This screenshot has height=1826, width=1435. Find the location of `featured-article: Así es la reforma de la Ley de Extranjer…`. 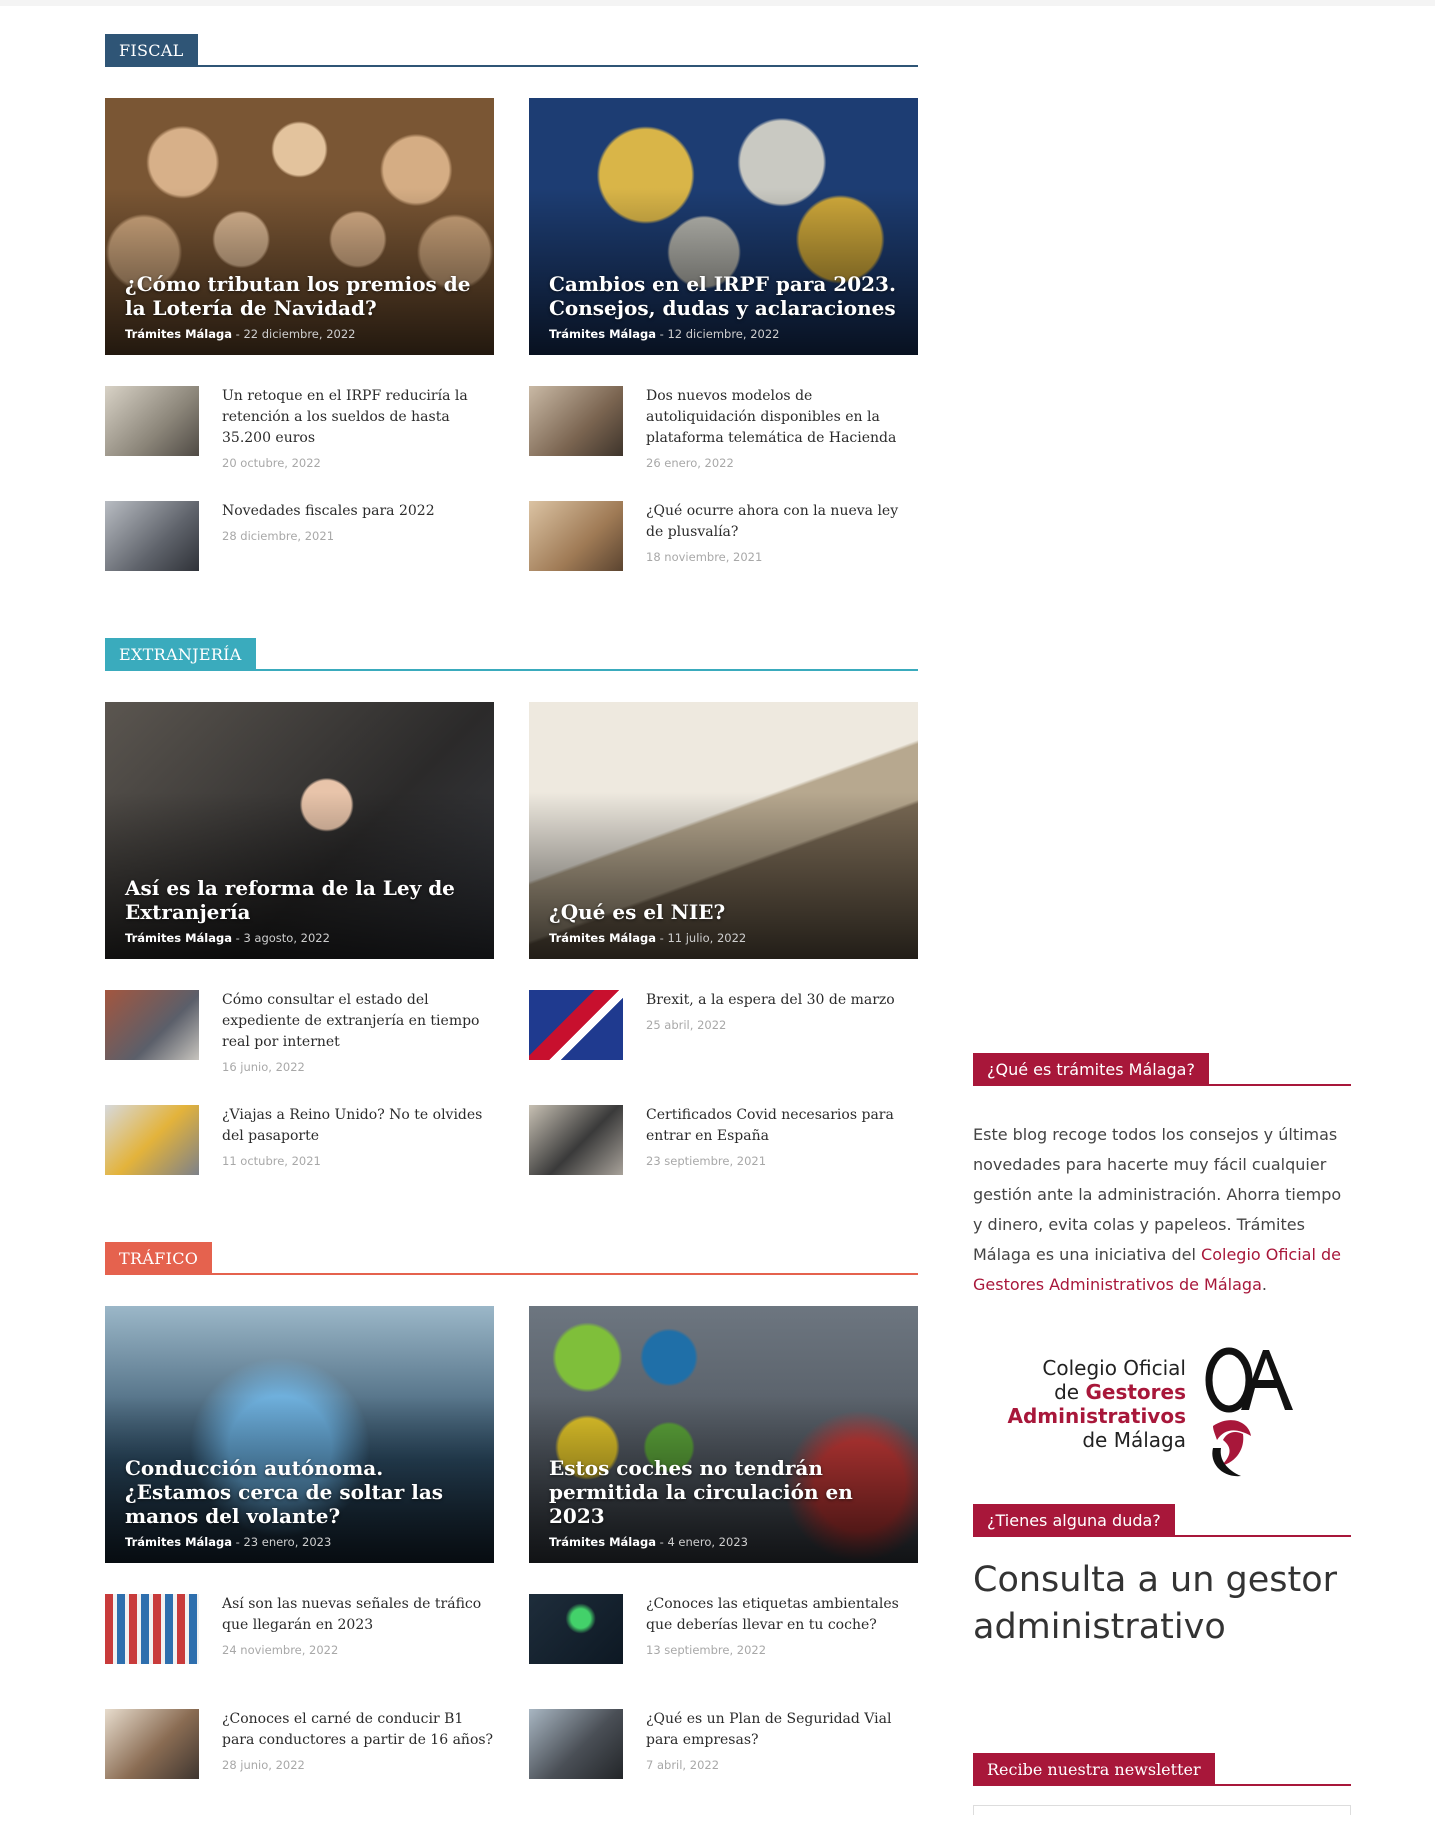

featured-article: Así es la reforma de la Ley de Extranjer… is located at coordinates (299, 830).